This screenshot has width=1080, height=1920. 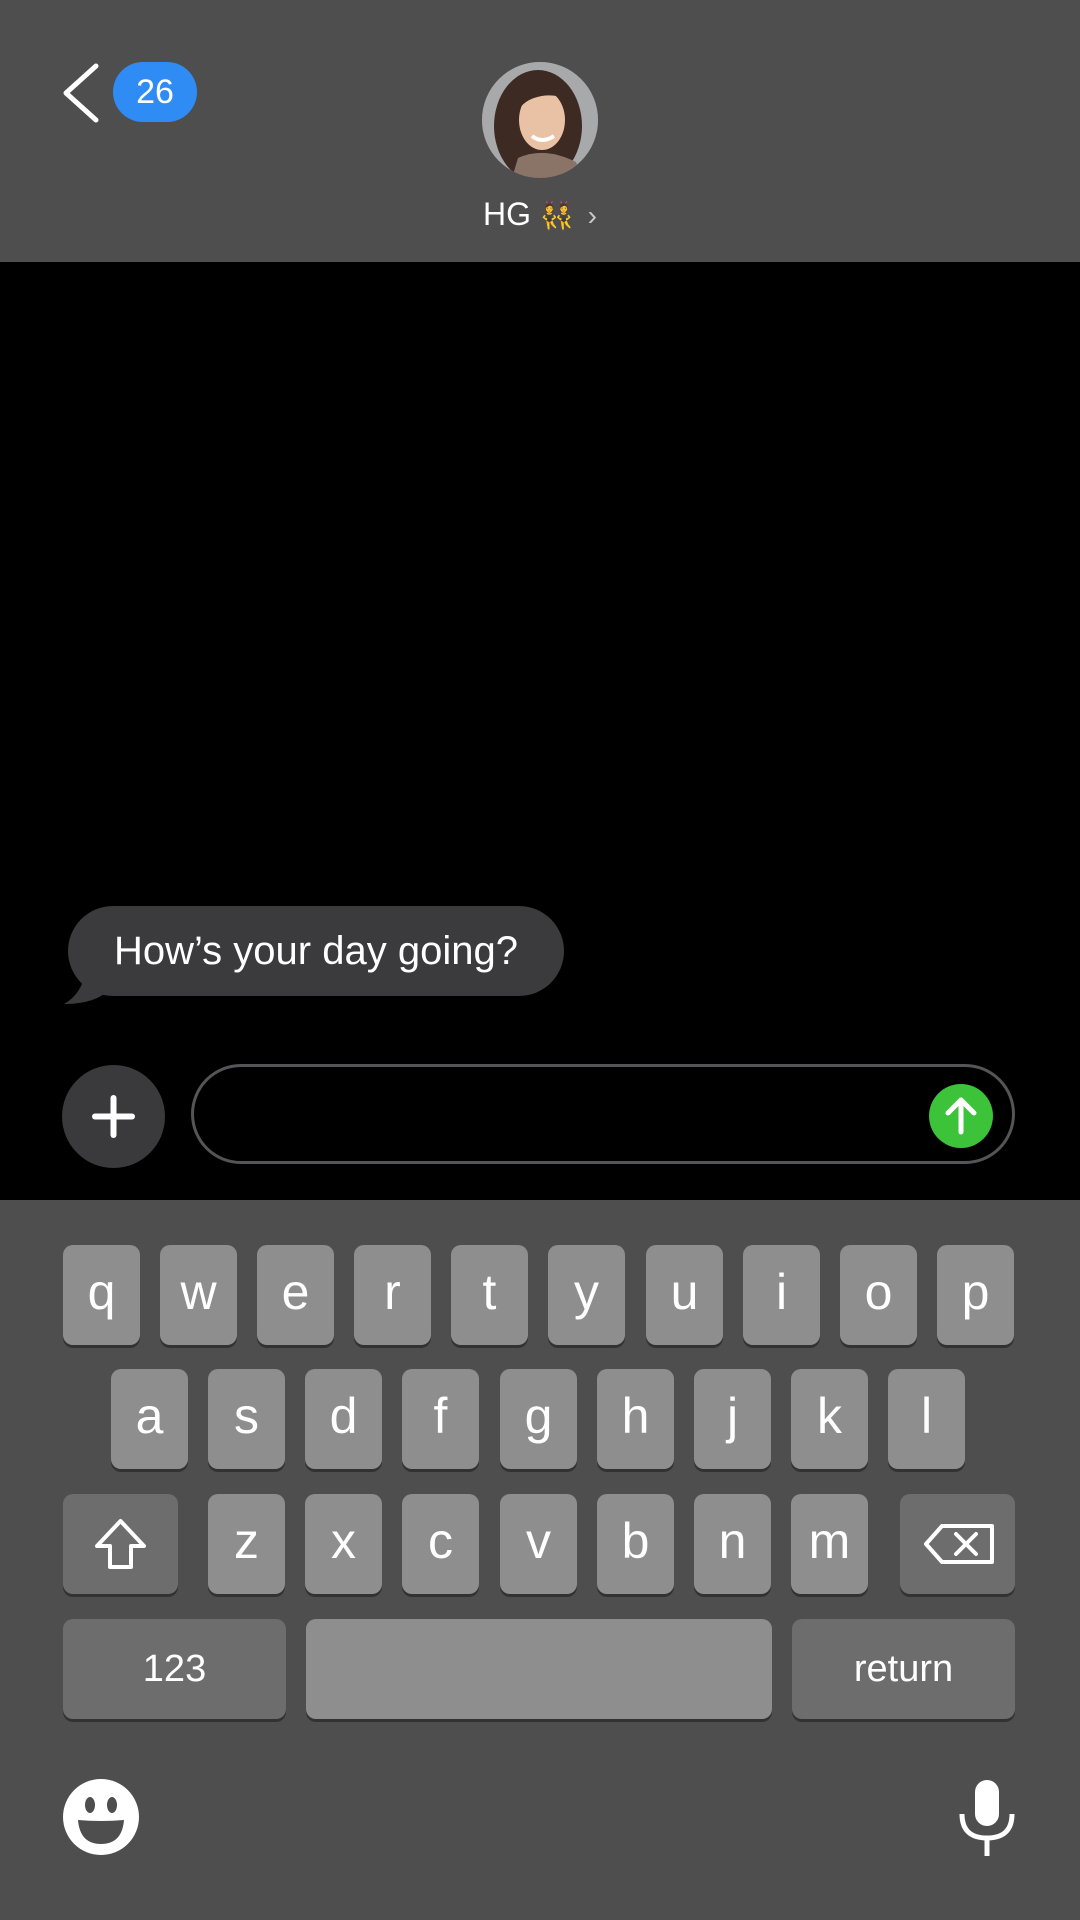 What do you see at coordinates (586, 1295) in the screenshot?
I see `key-y: y` at bounding box center [586, 1295].